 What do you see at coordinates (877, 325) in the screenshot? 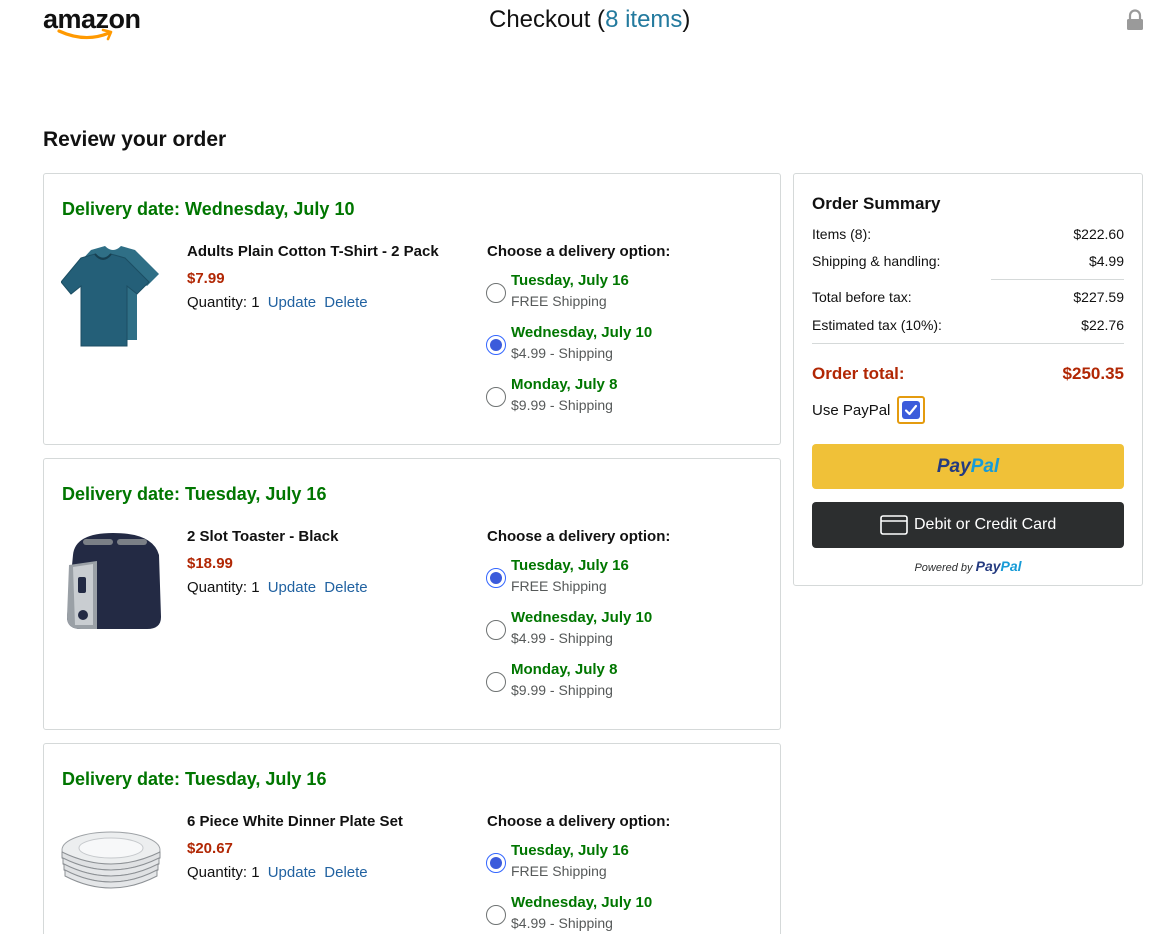
I see `tax-label: Estimated tax (10%):` at bounding box center [877, 325].